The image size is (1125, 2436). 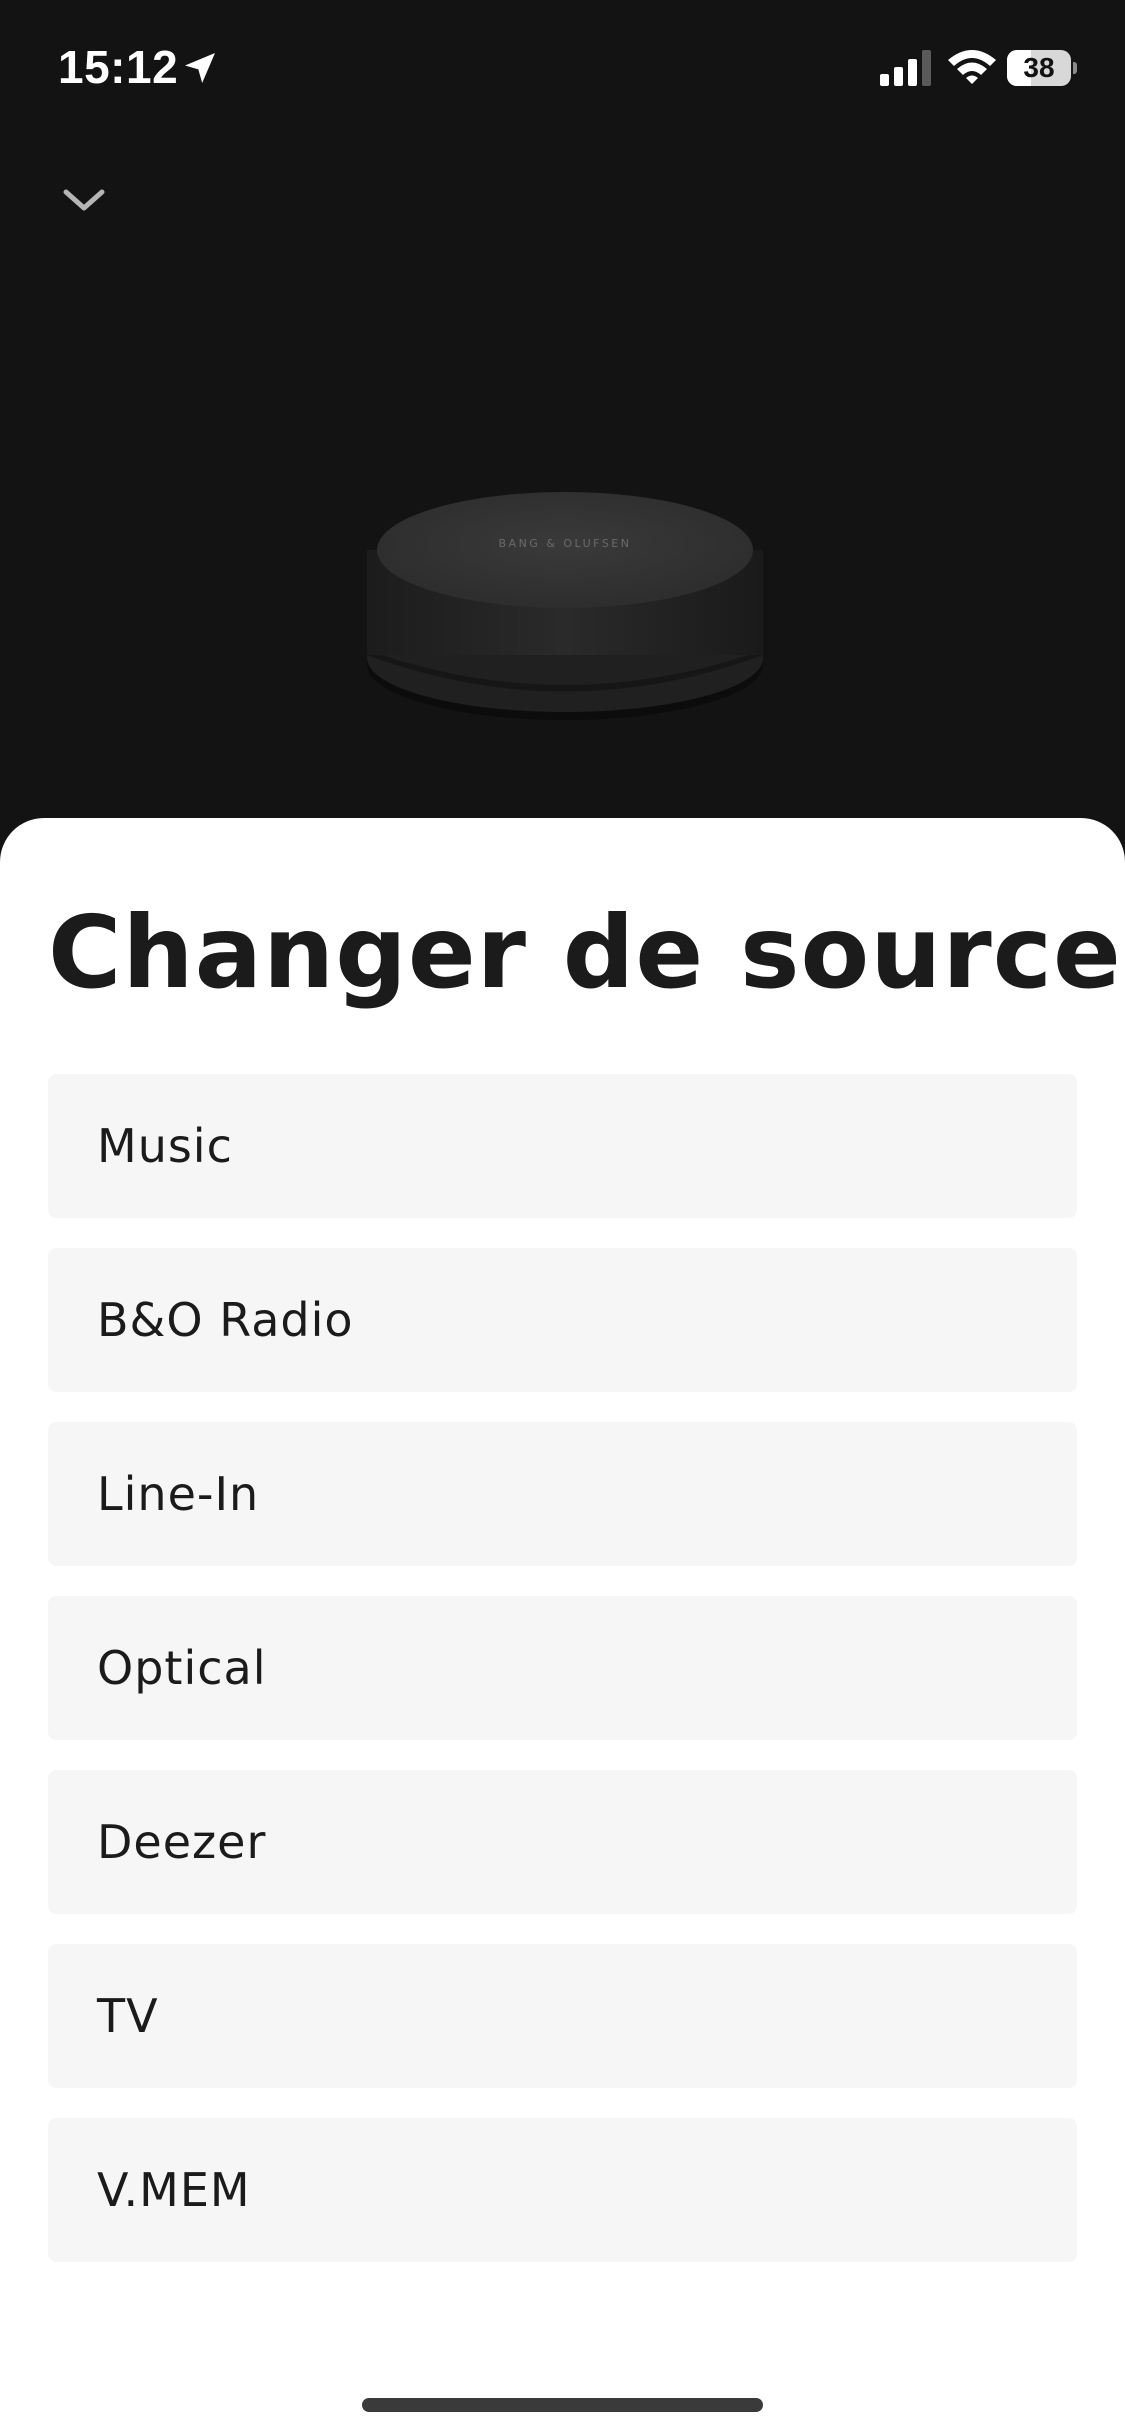 I want to click on source-label: Music, so click(x=165, y=1146).